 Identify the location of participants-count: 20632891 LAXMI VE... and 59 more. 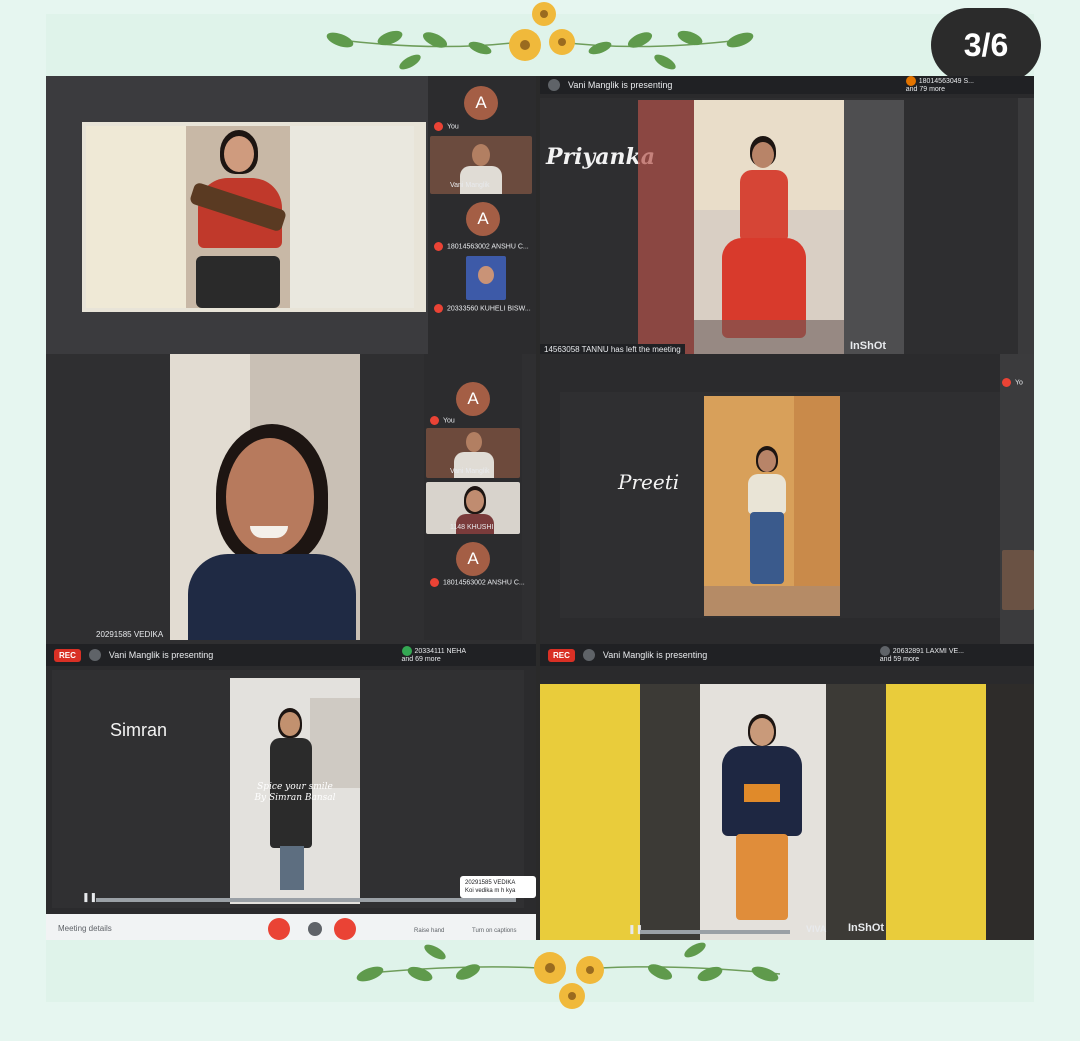
(921, 655).